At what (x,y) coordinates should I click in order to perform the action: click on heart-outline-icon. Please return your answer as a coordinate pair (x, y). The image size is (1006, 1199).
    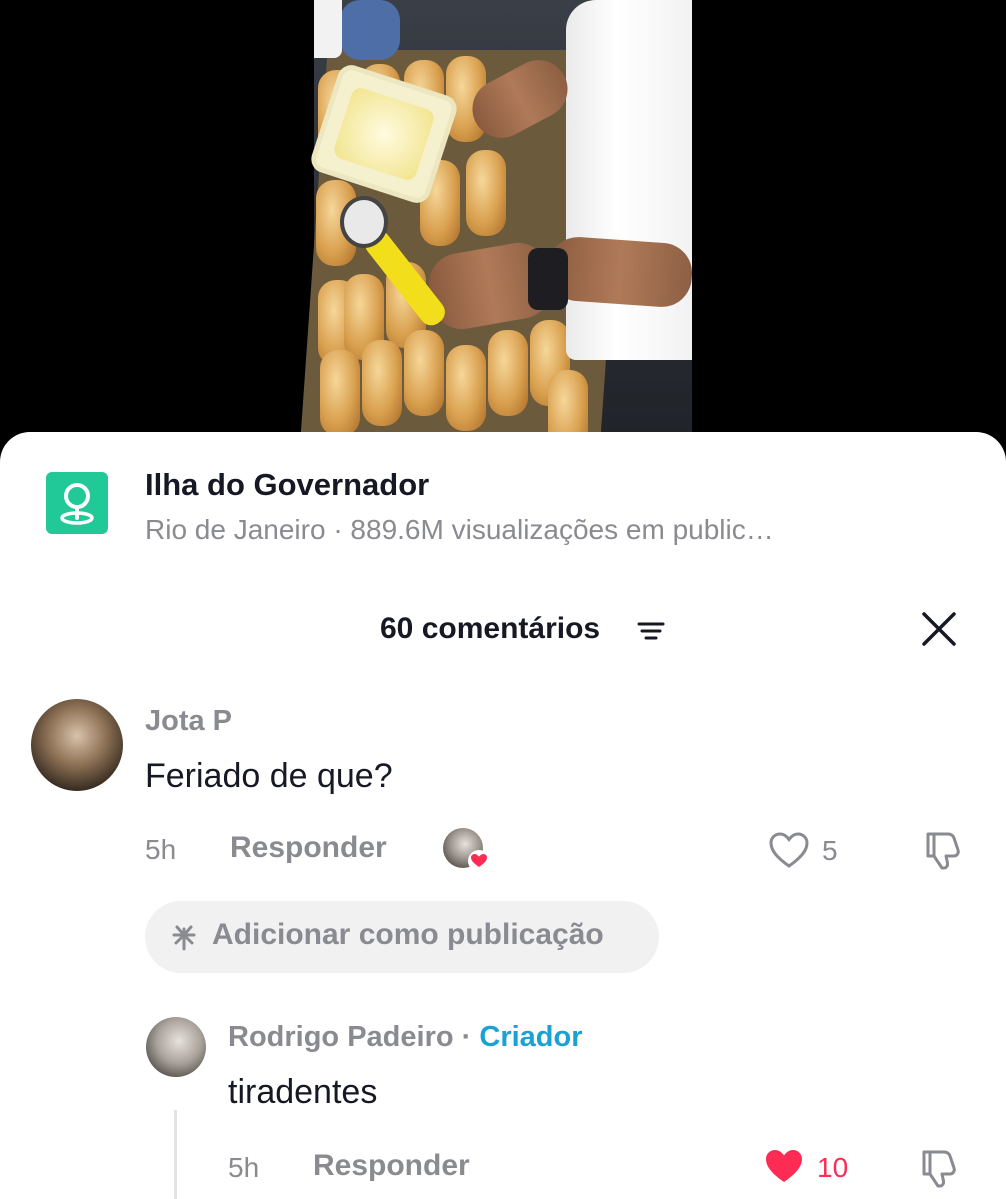
    Looking at the image, I should click on (789, 850).